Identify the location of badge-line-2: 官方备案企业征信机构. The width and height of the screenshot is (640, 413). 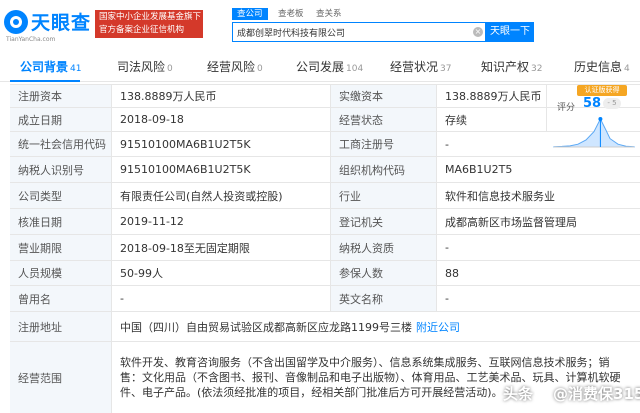
(142, 30).